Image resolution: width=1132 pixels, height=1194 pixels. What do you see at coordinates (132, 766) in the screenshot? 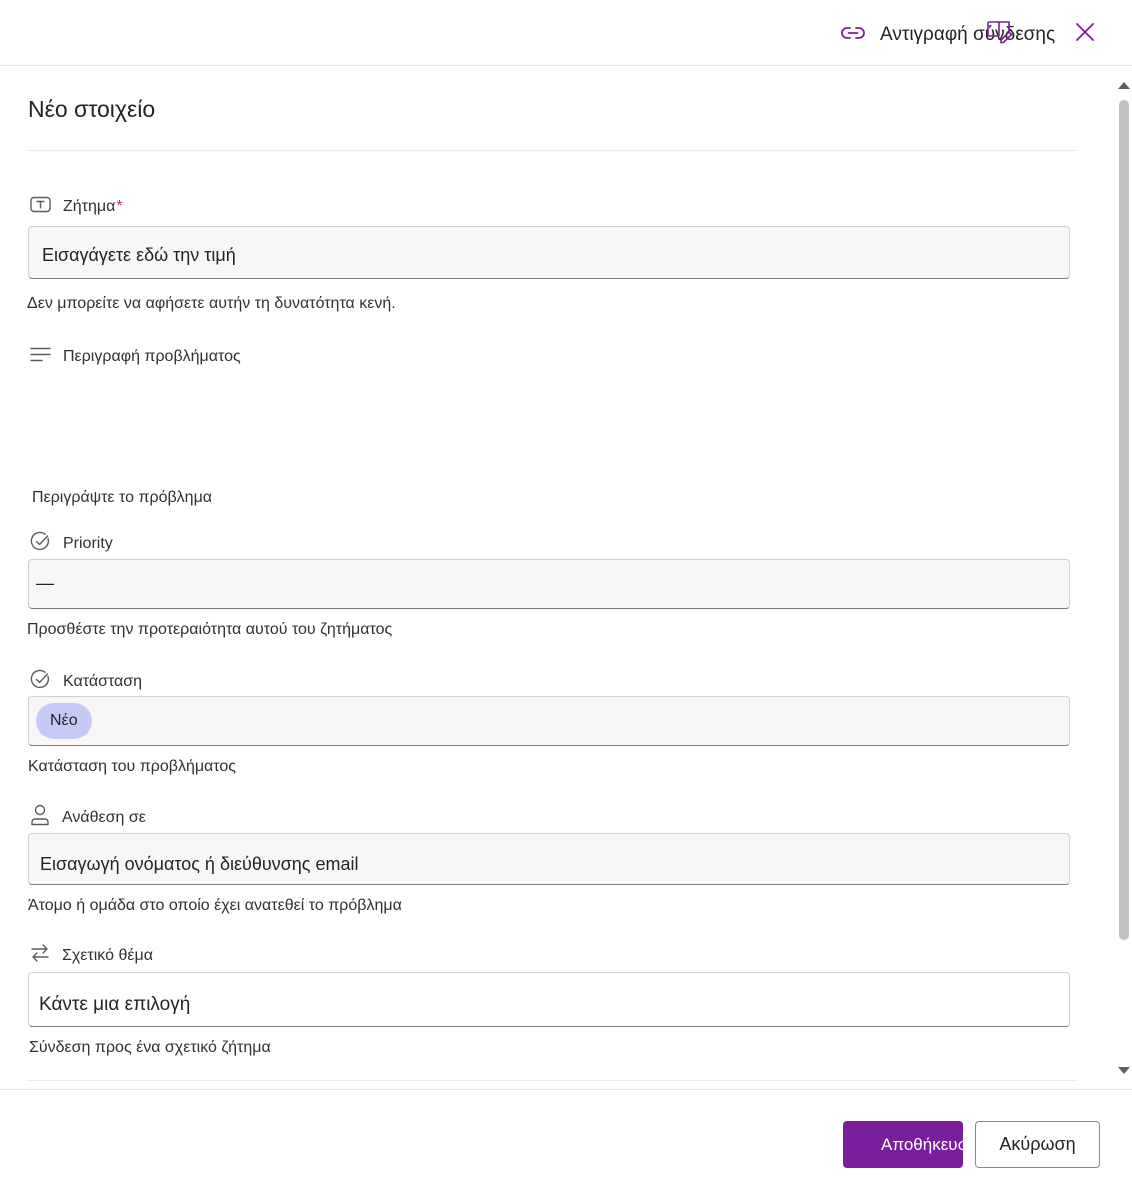
I see `status-help: Κατάσταση του προβλήματος` at bounding box center [132, 766].